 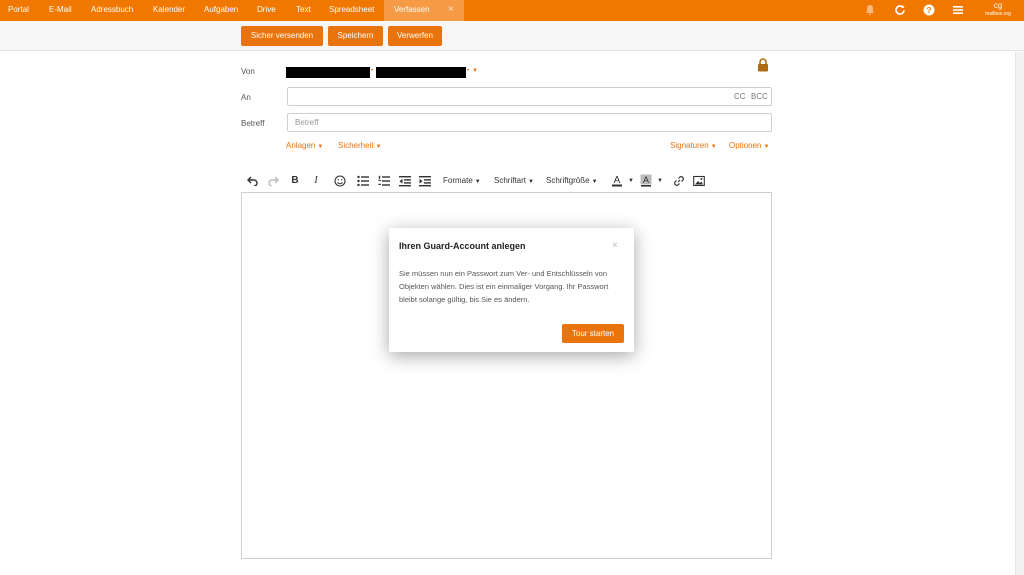 I want to click on formats-dropdown: Formate ▼, so click(x=462, y=180).